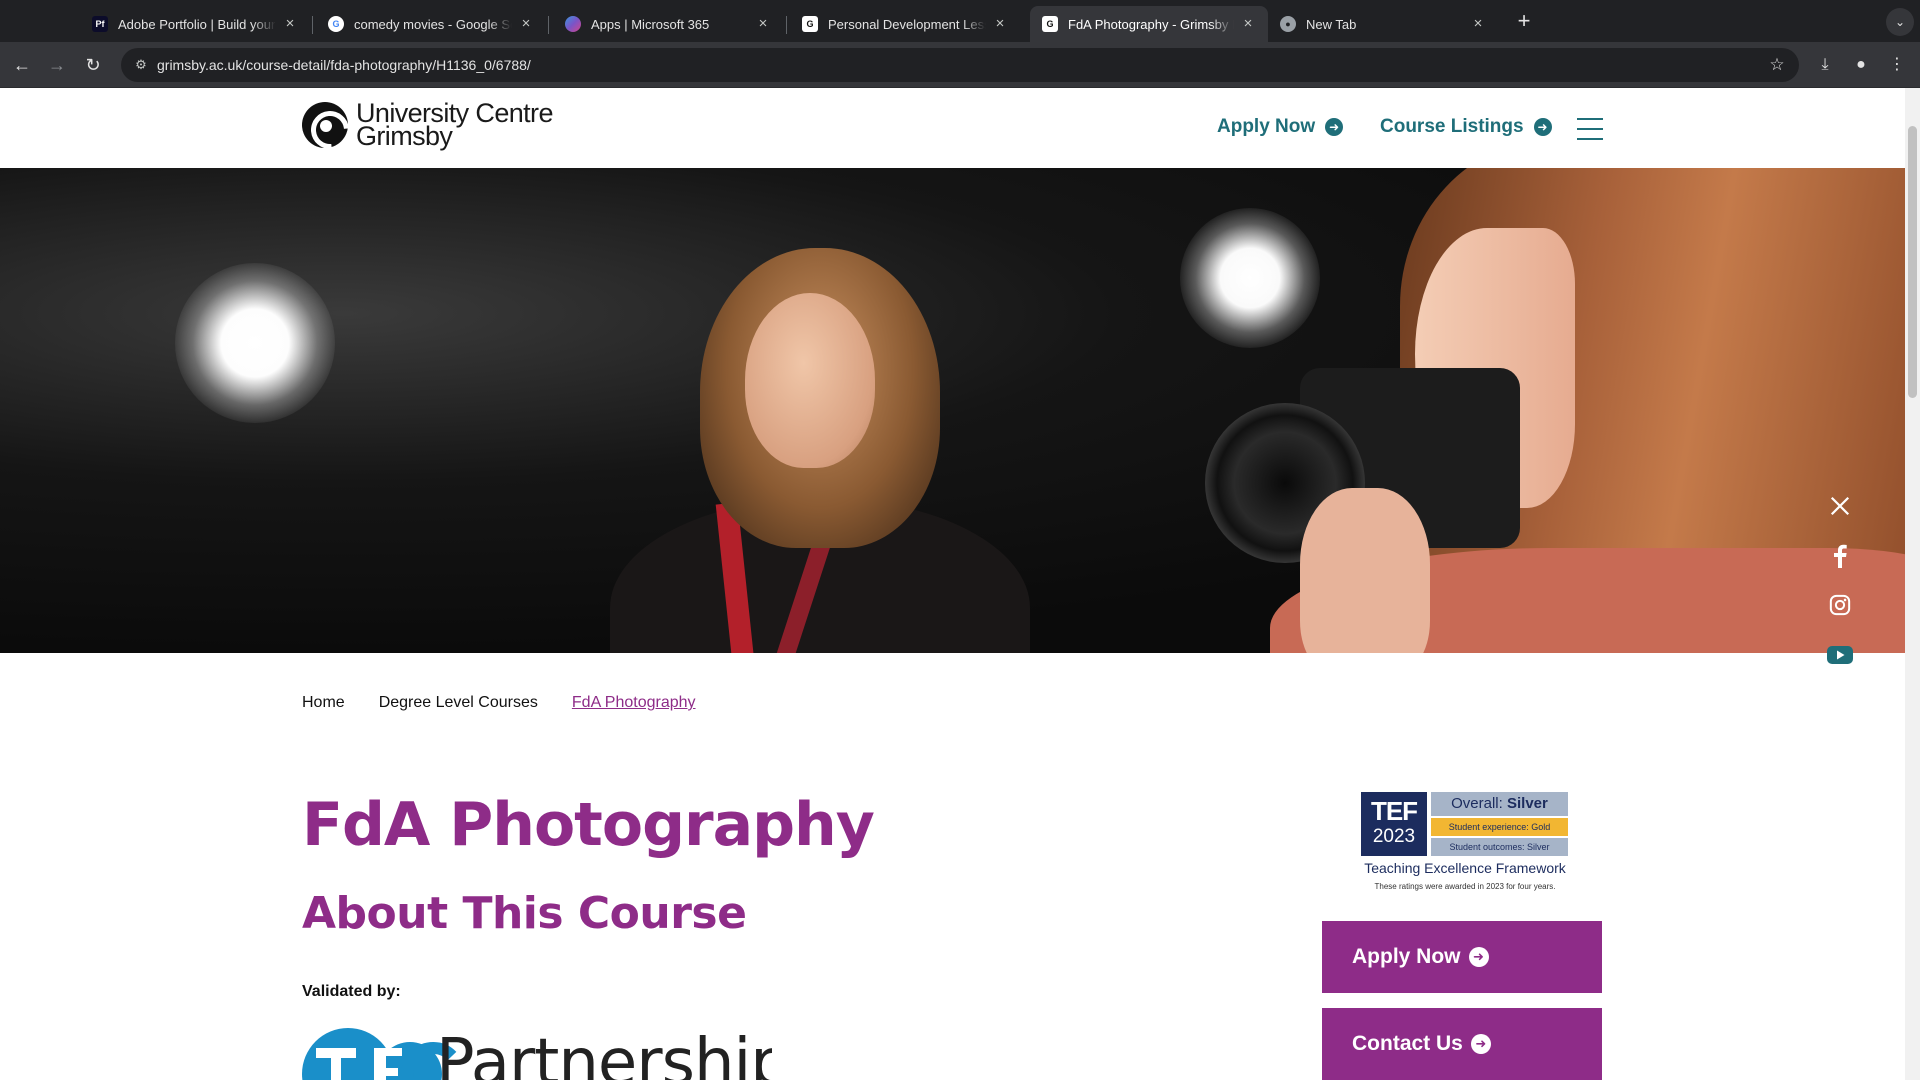 Image resolution: width=1920 pixels, height=1080 pixels. What do you see at coordinates (454, 125) in the screenshot?
I see `logo-text: University Centre Grimsby` at bounding box center [454, 125].